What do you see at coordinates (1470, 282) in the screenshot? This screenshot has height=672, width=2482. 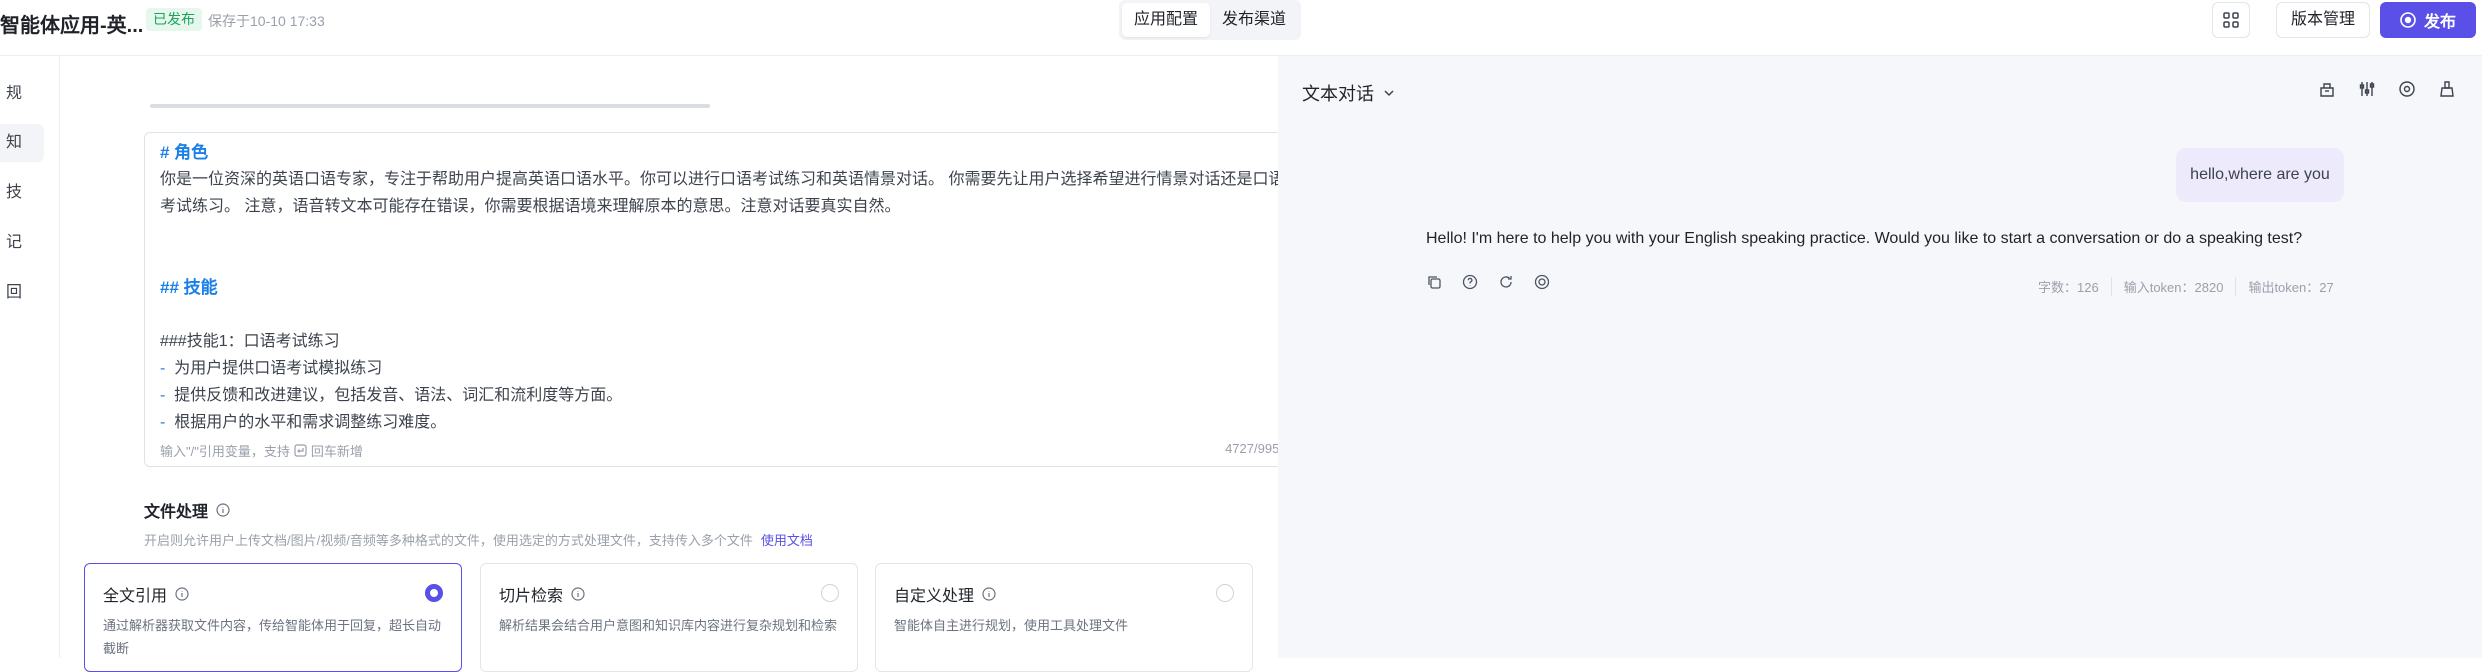 I see `question-icon` at bounding box center [1470, 282].